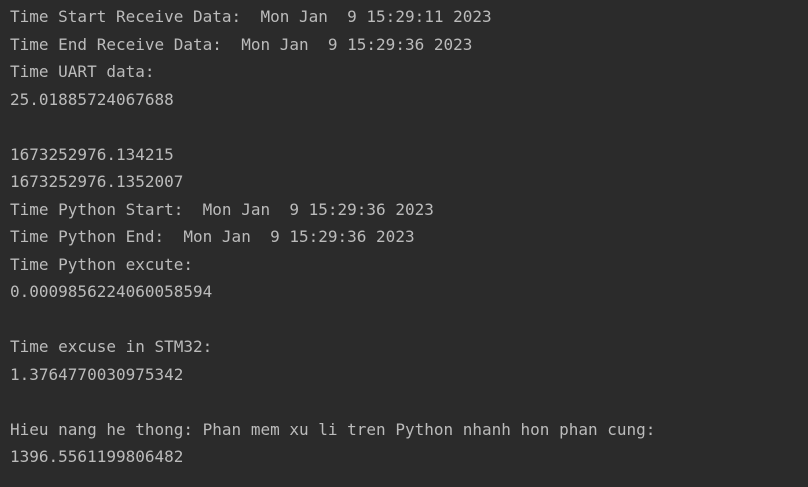 The width and height of the screenshot is (808, 487). I want to click on console-line: 0.0009856224060058594, so click(111, 291).